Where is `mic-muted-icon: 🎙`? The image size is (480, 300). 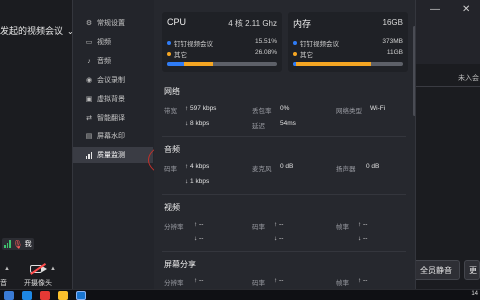
mic-muted-icon: 🎙 is located at coordinates (17, 244).